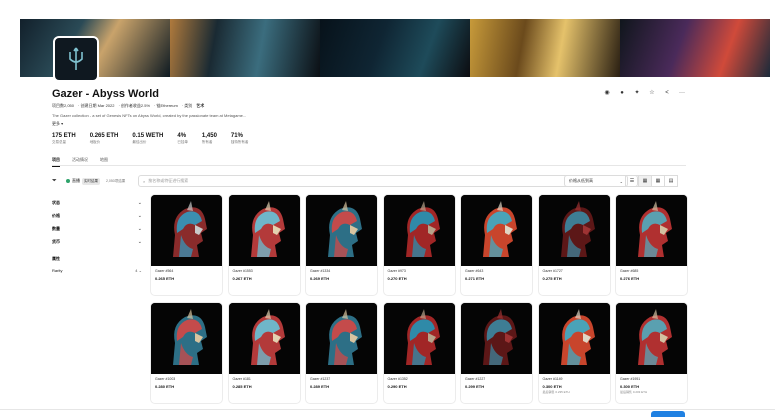 The width and height of the screenshot is (775, 417). Describe the element at coordinates (630, 379) in the screenshot. I see `nft-name: Gazer #1951` at that location.